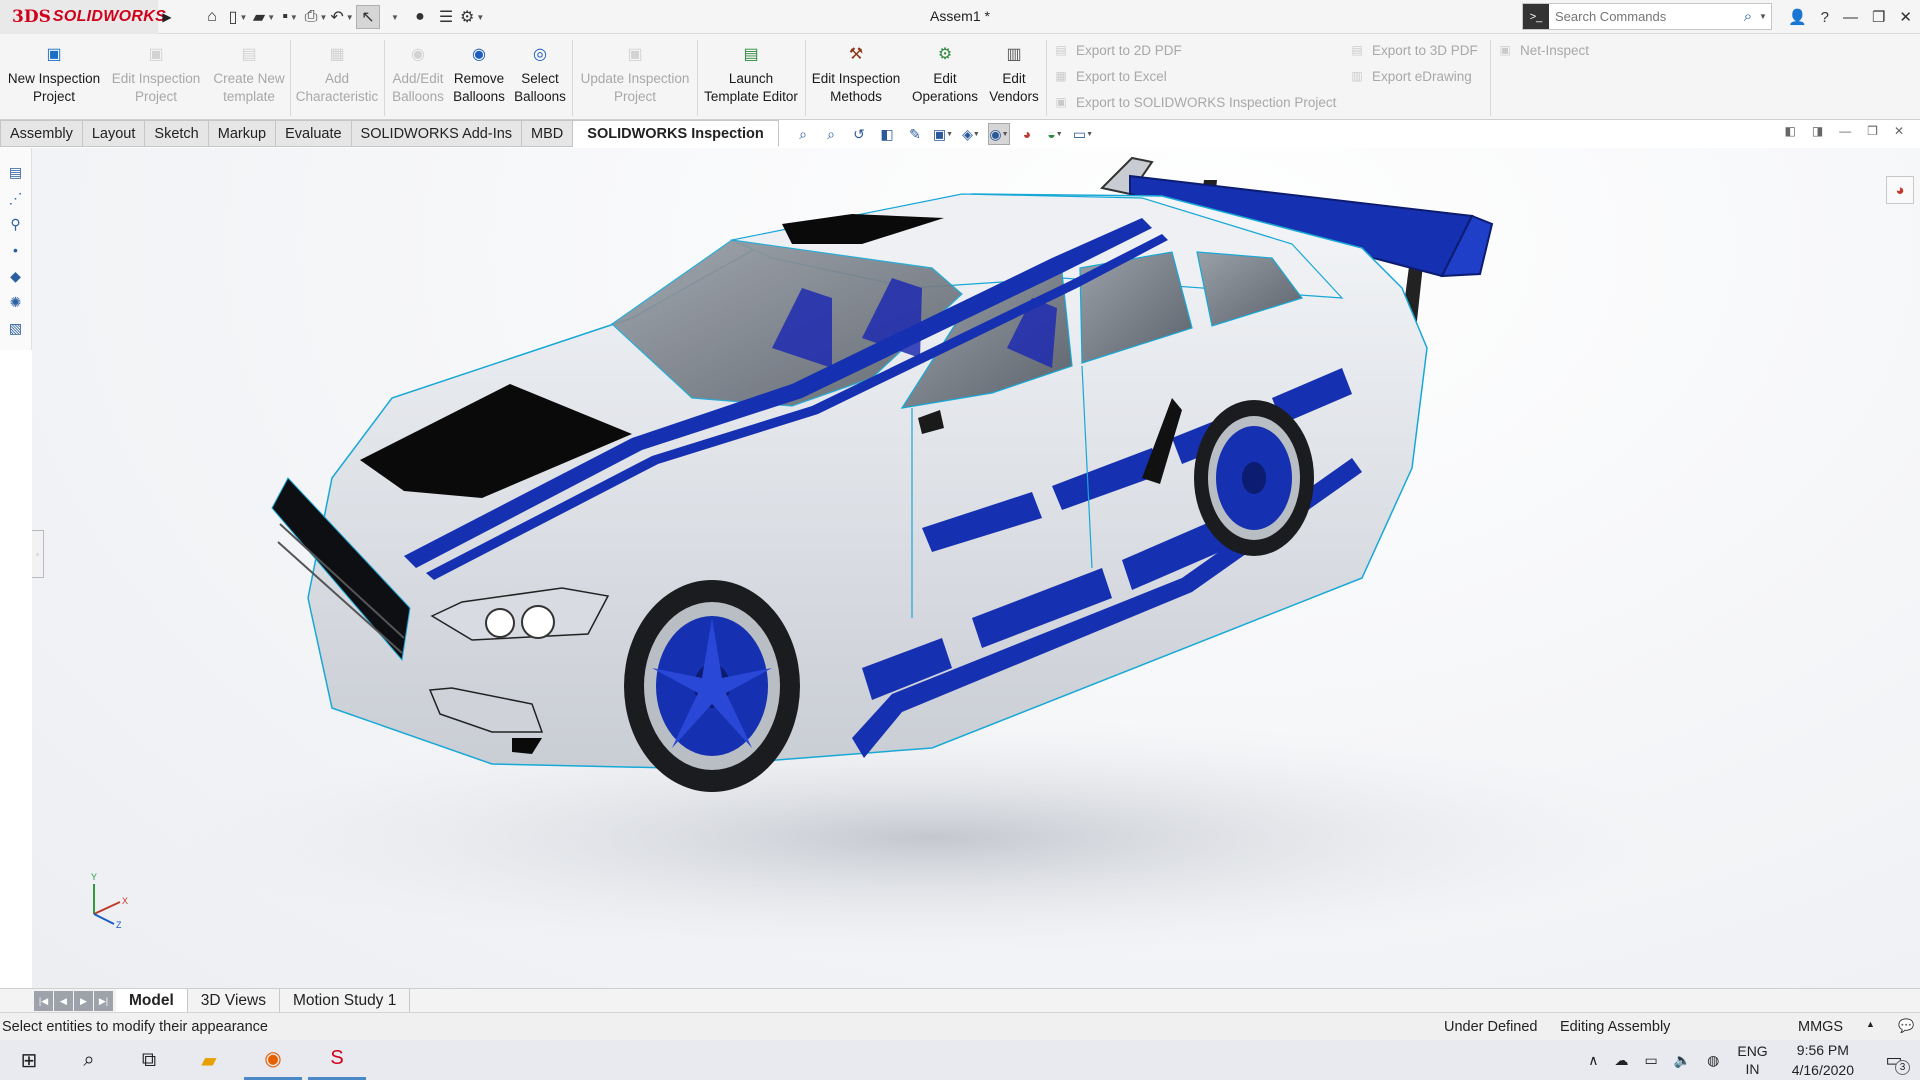 The height and width of the screenshot is (1080, 1920). Describe the element at coordinates (548, 133) in the screenshot. I see `tab-mbd: MBD` at that location.